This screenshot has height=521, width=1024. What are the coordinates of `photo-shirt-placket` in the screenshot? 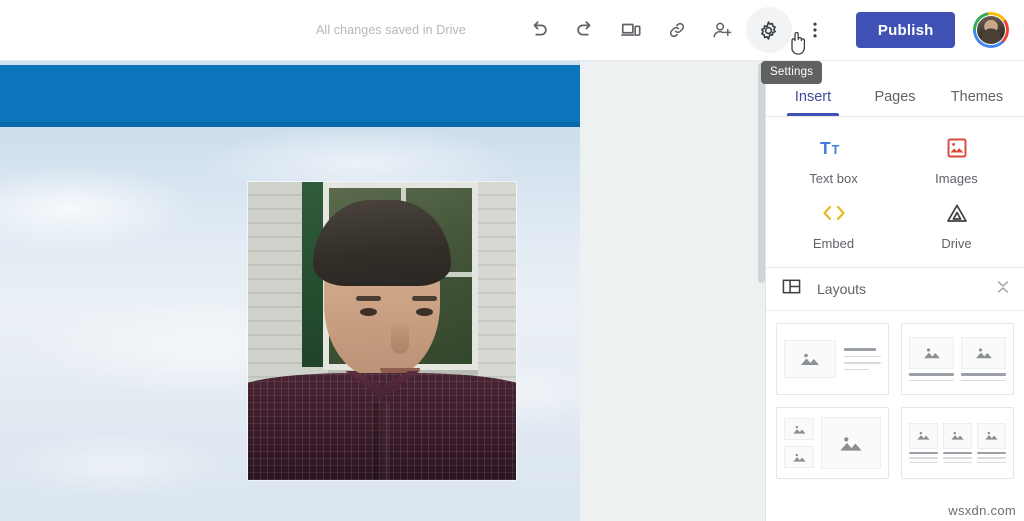 It's located at (382, 441).